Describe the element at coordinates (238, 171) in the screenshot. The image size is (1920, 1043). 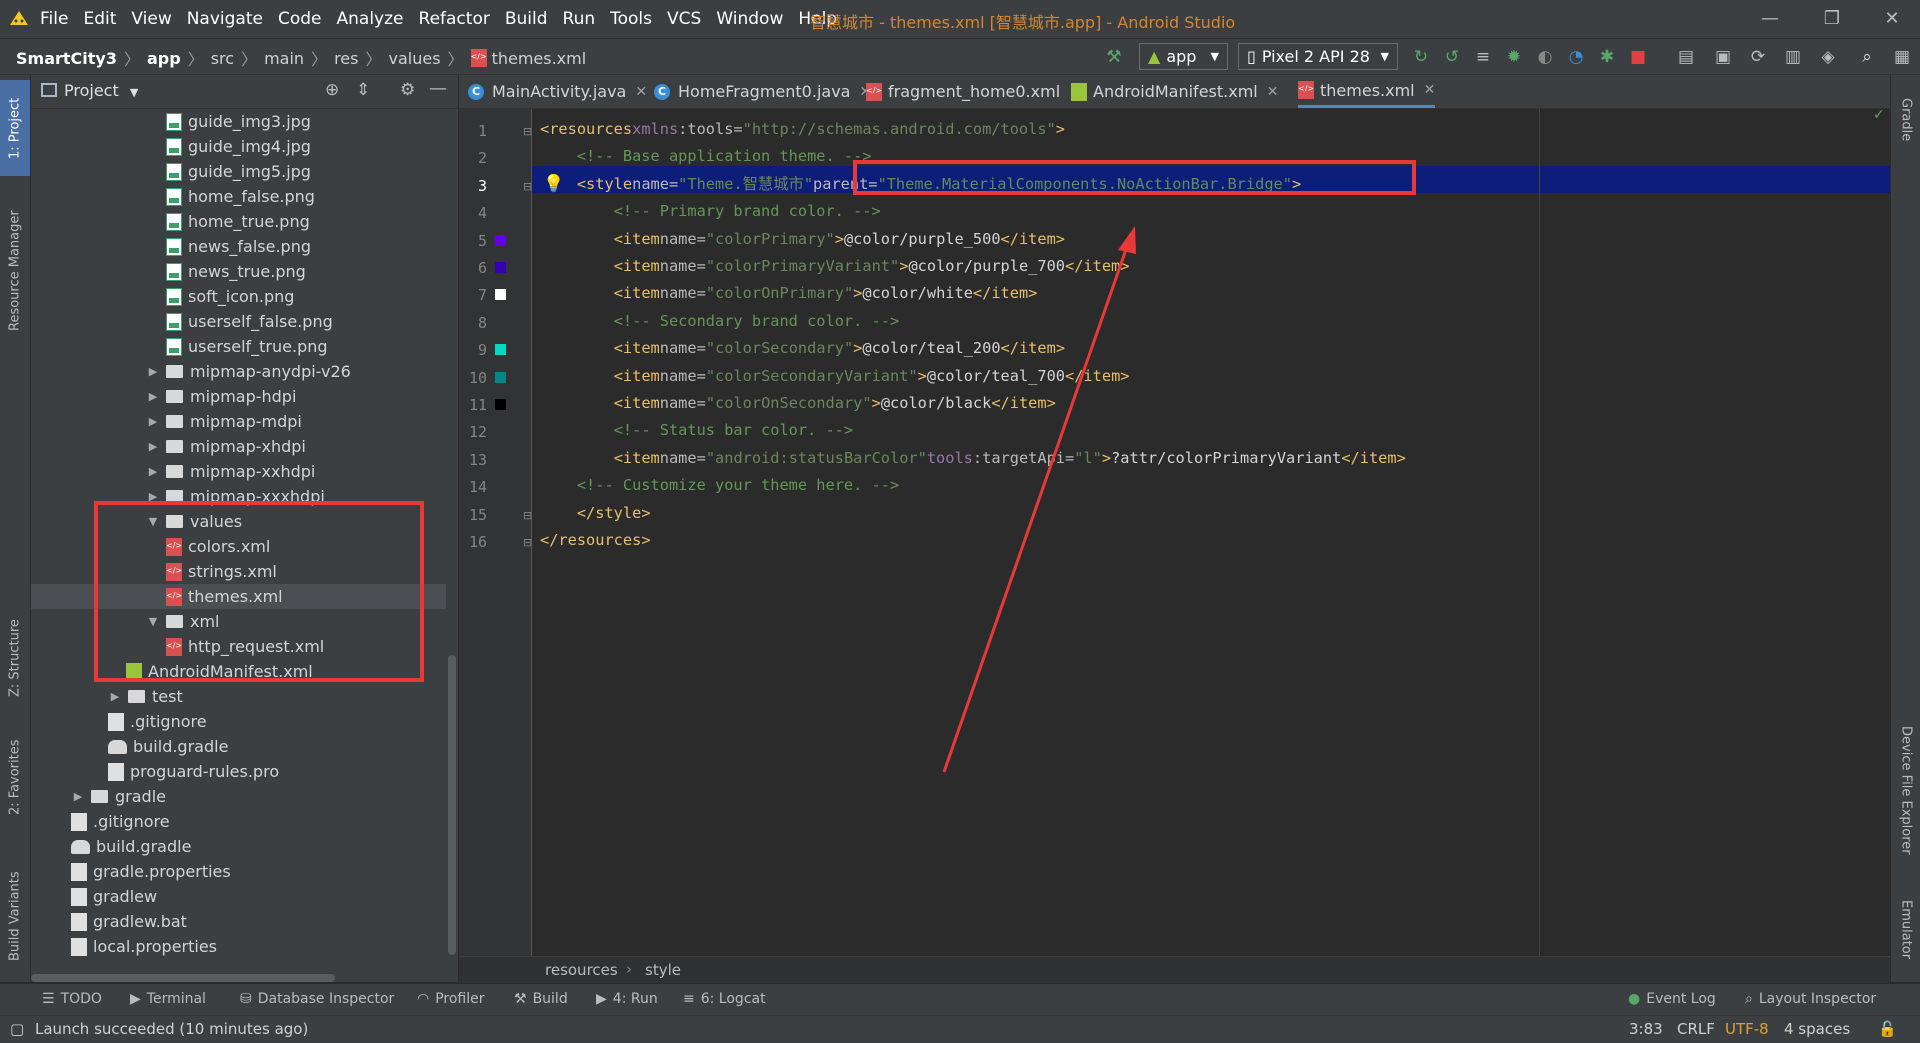
I see `tree-item: guide_img5.jpg` at that location.